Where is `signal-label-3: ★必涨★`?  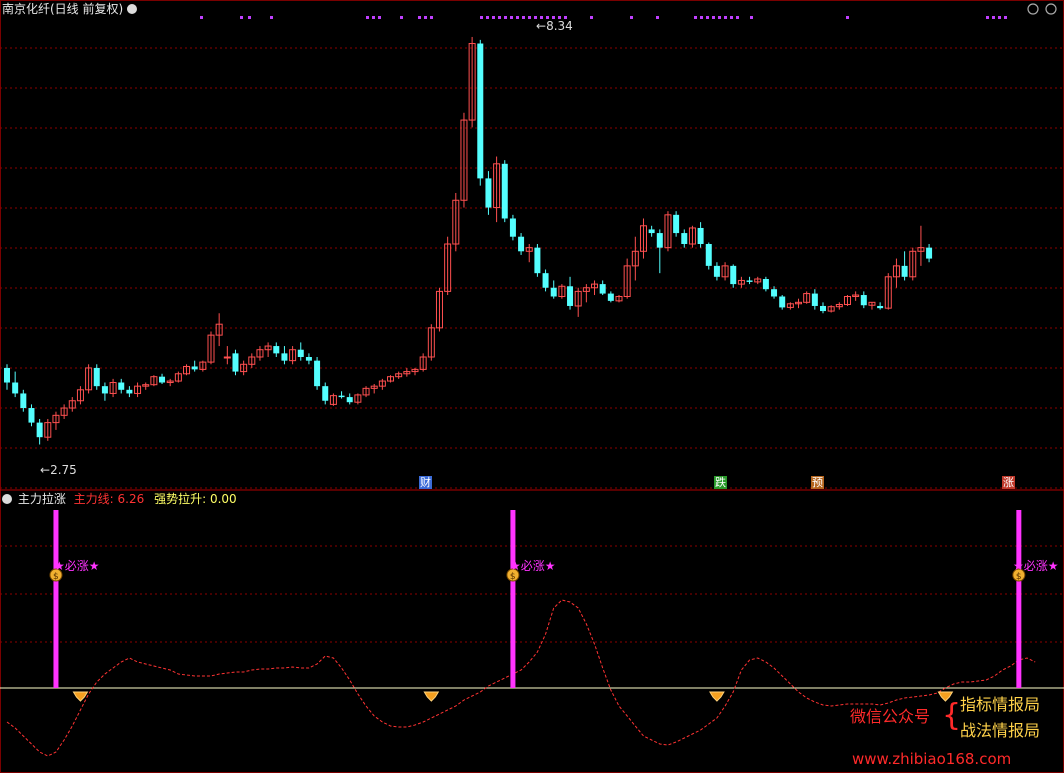
signal-label-3: ★必涨★ is located at coordinates (1036, 566).